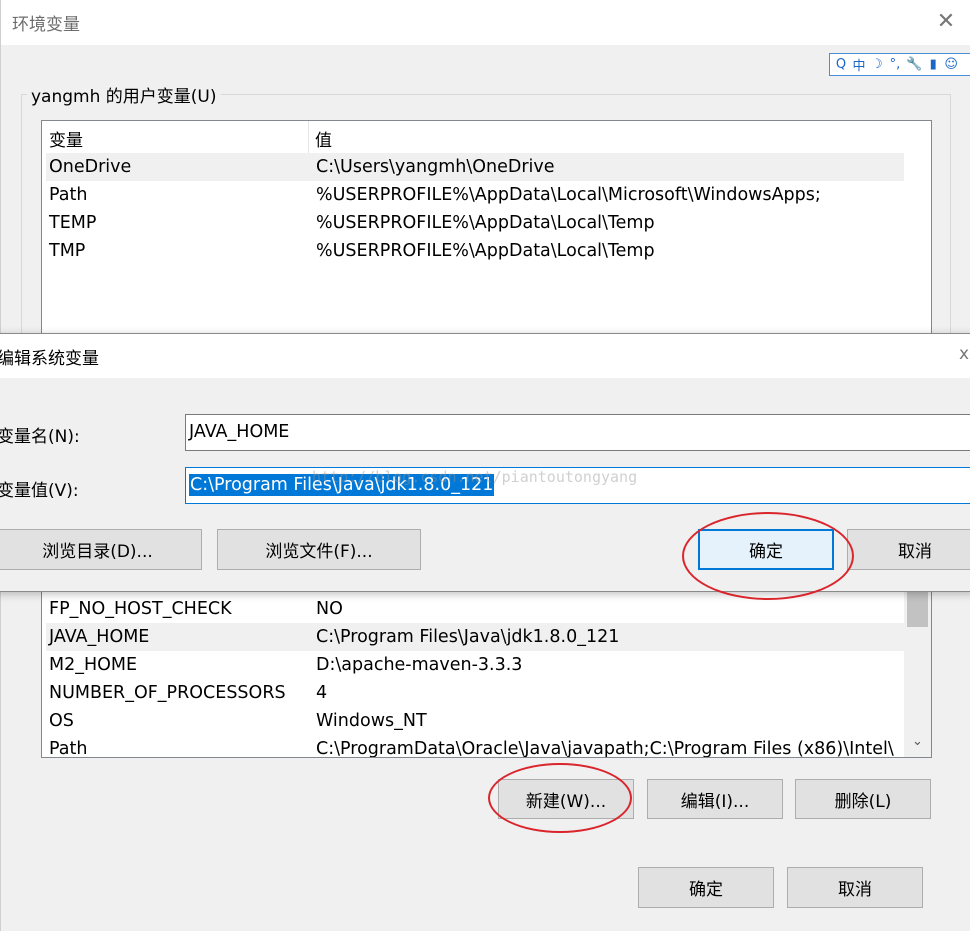  Describe the element at coordinates (66, 138) in the screenshot. I see `column-header-name: 变量` at that location.